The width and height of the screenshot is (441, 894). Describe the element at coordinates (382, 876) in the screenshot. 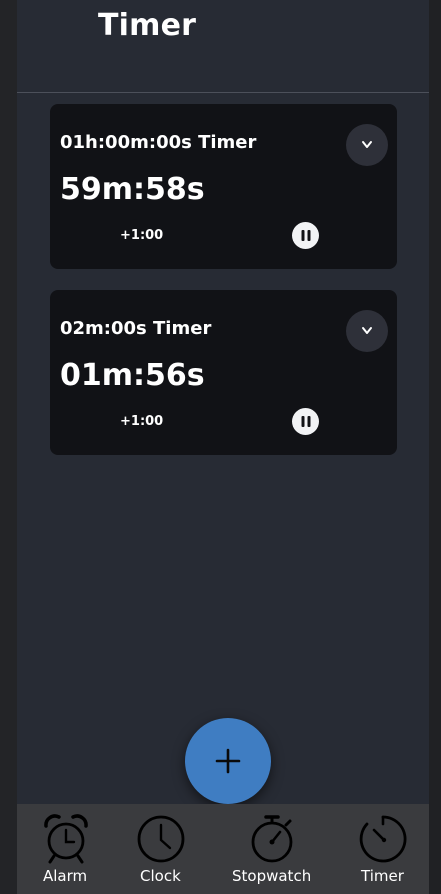

I see `nav-label: Timer` at that location.